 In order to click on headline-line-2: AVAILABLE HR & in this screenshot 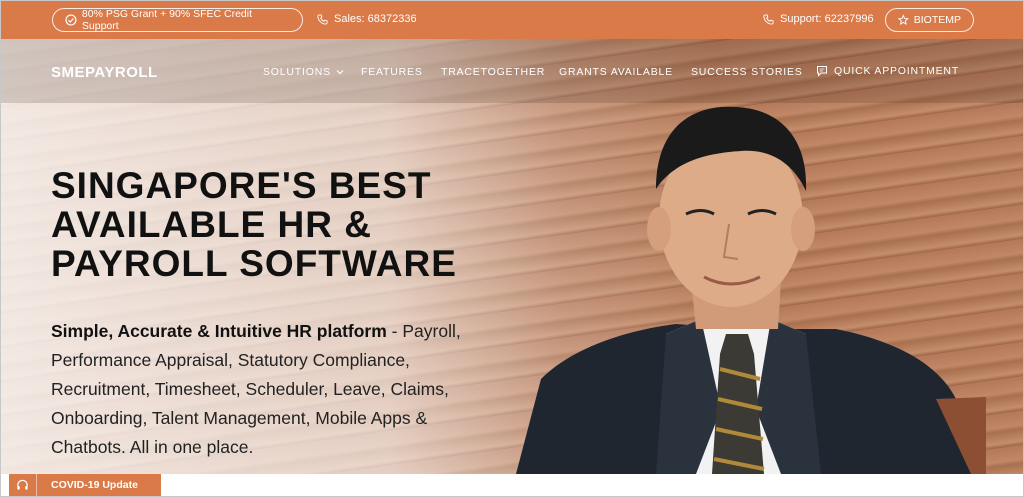, I will do `click(211, 224)`.